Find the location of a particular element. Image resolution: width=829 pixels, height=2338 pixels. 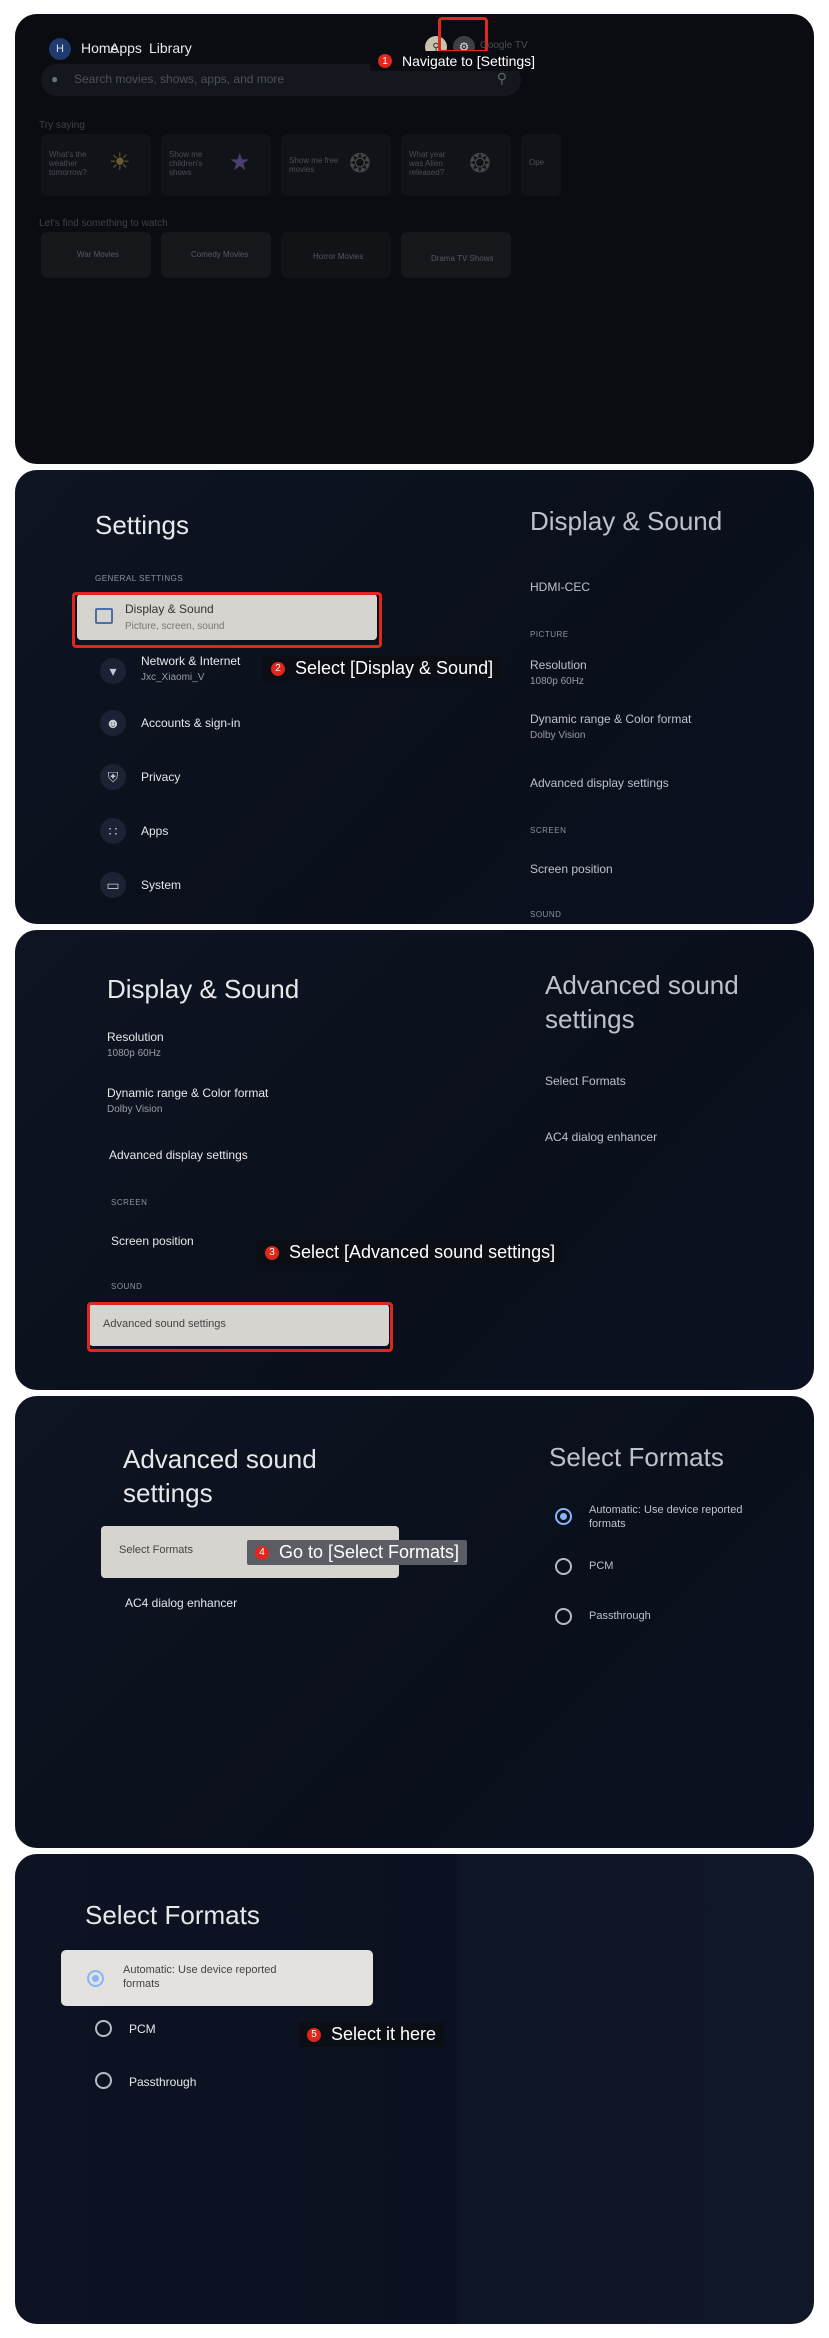

menu-item-system: System is located at coordinates (161, 885).